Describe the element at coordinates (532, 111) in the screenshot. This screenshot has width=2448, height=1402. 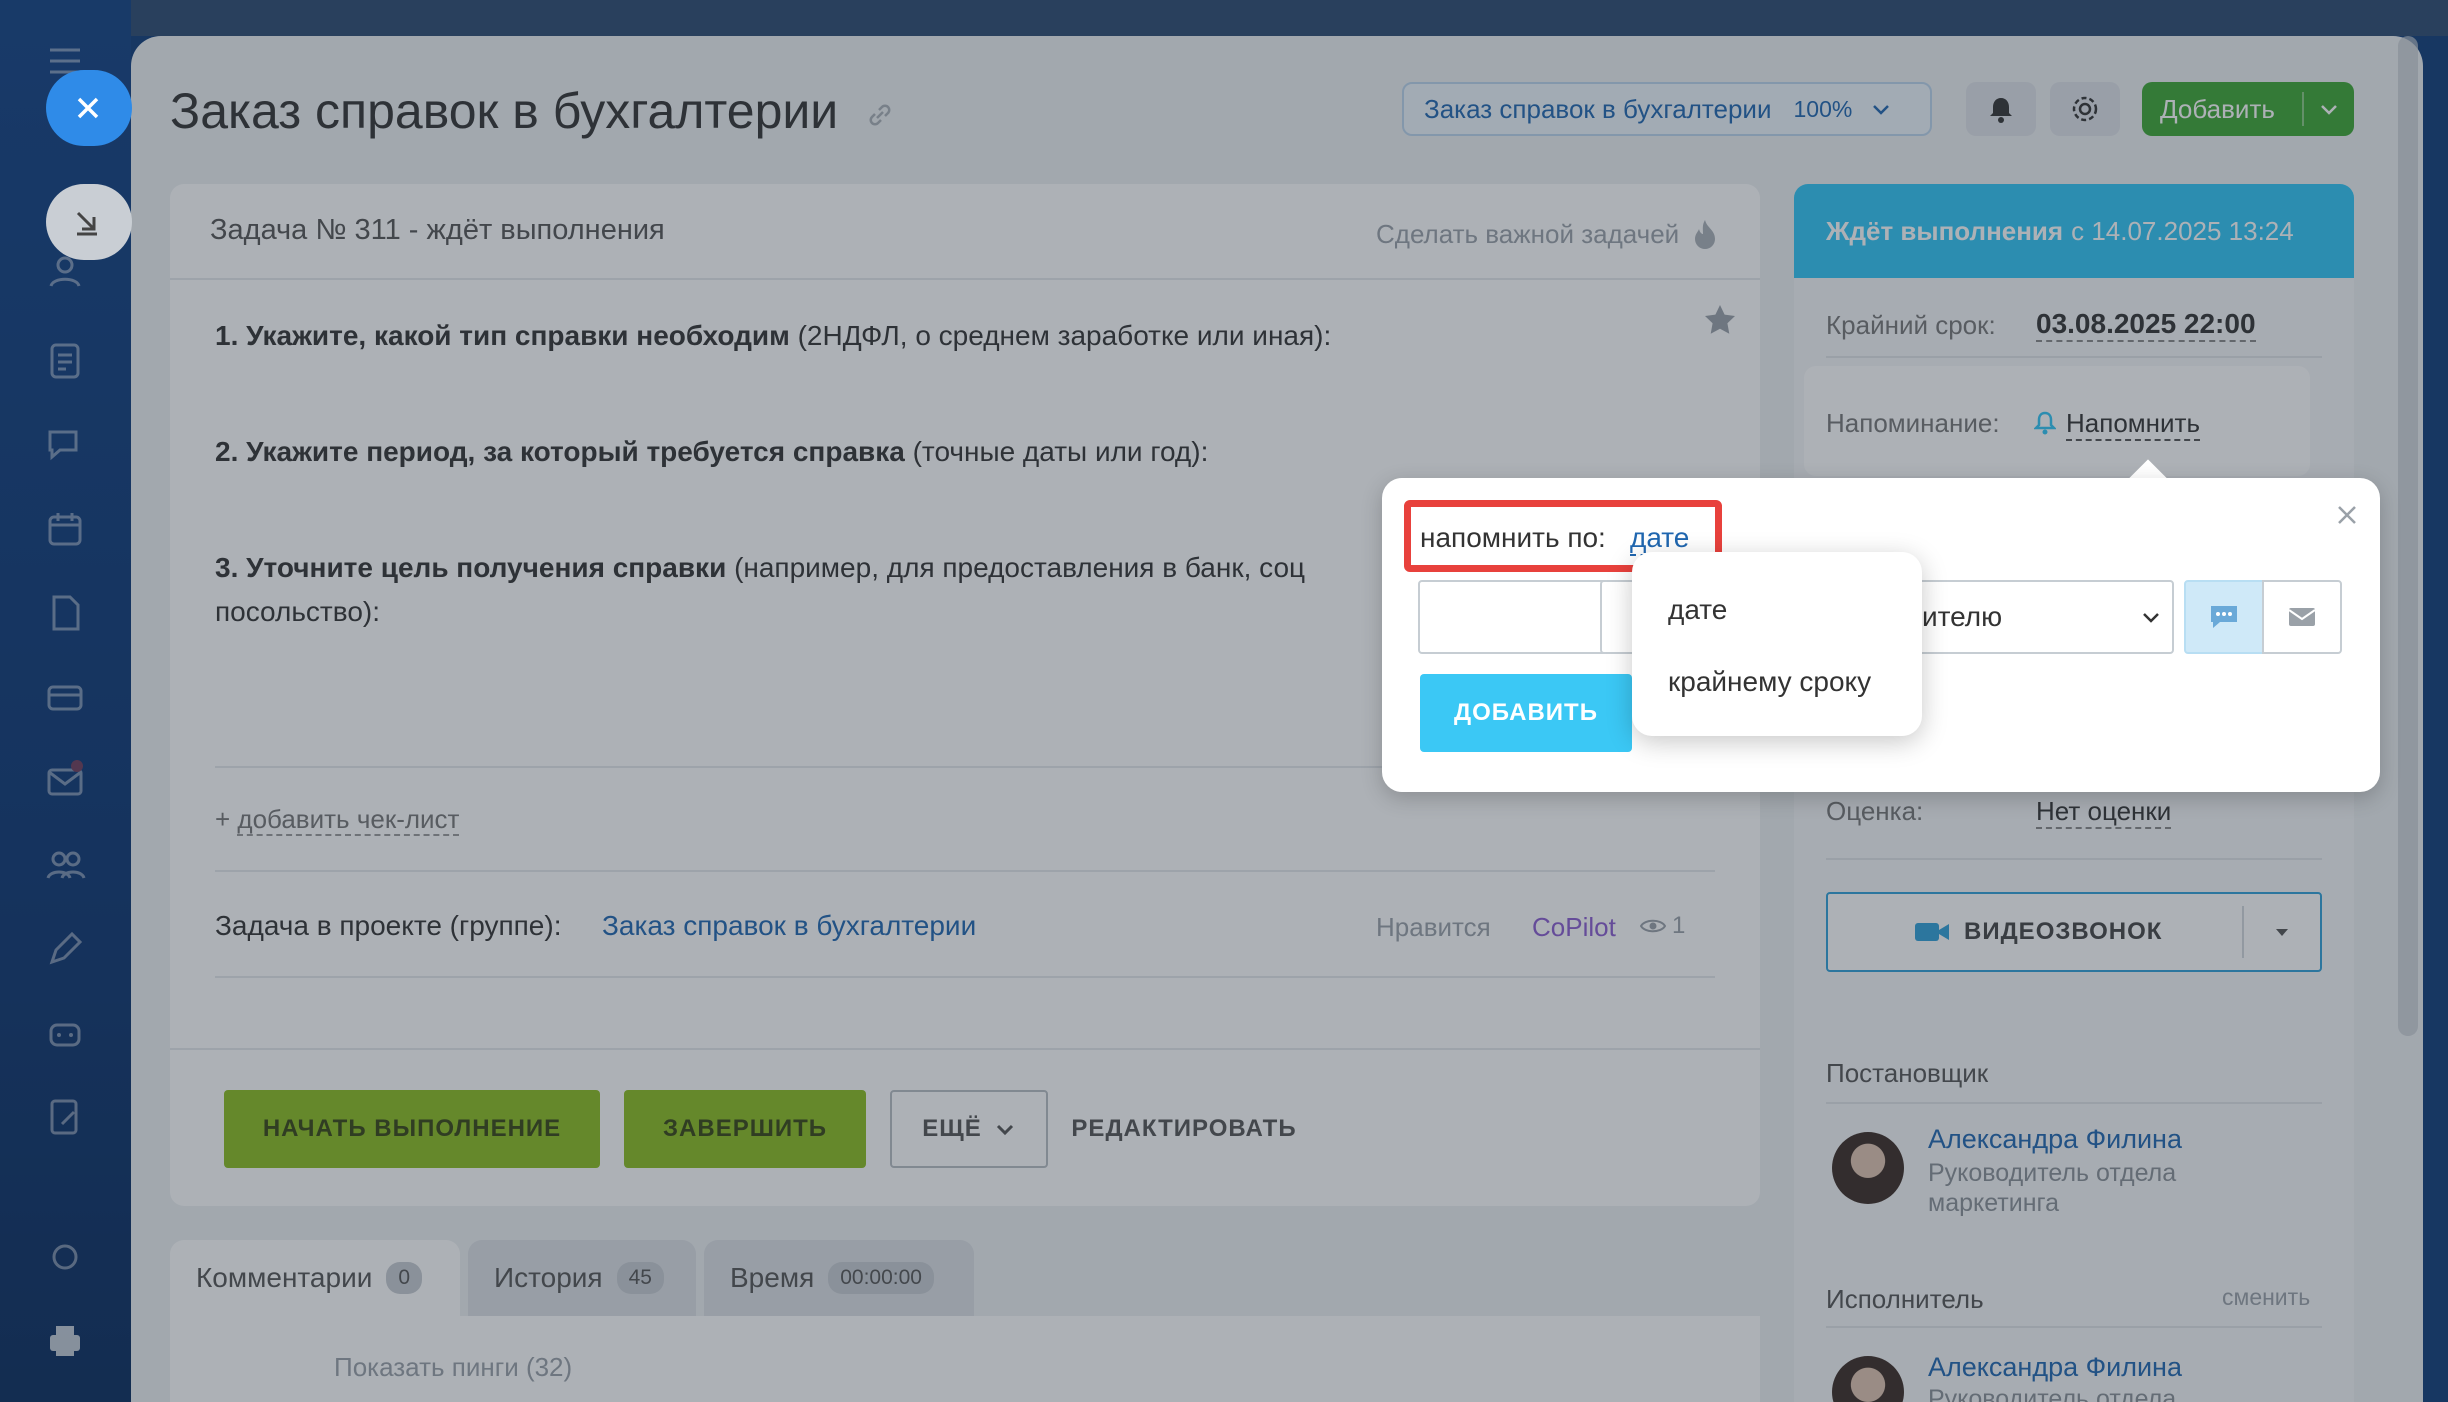
I see `page-title: Заказ справок в бухгалтерии` at that location.